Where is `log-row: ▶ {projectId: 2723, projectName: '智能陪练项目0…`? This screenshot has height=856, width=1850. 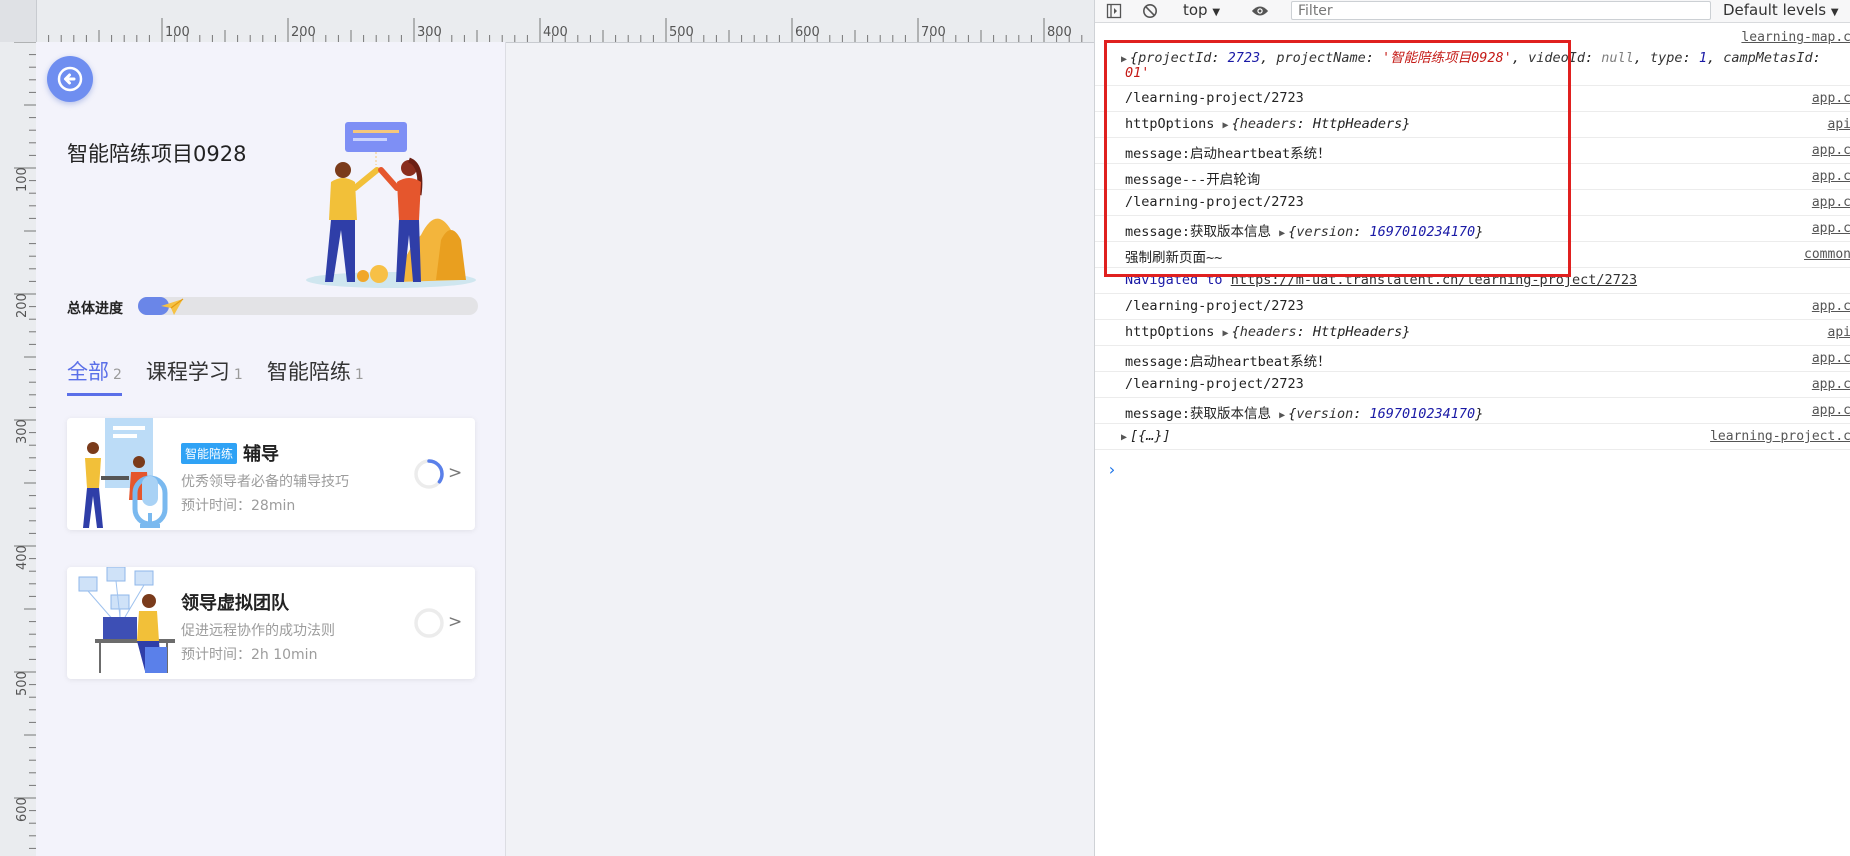
log-row: ▶ {projectId: 2723, projectName: '智能陪练项目0… is located at coordinates (1472, 64).